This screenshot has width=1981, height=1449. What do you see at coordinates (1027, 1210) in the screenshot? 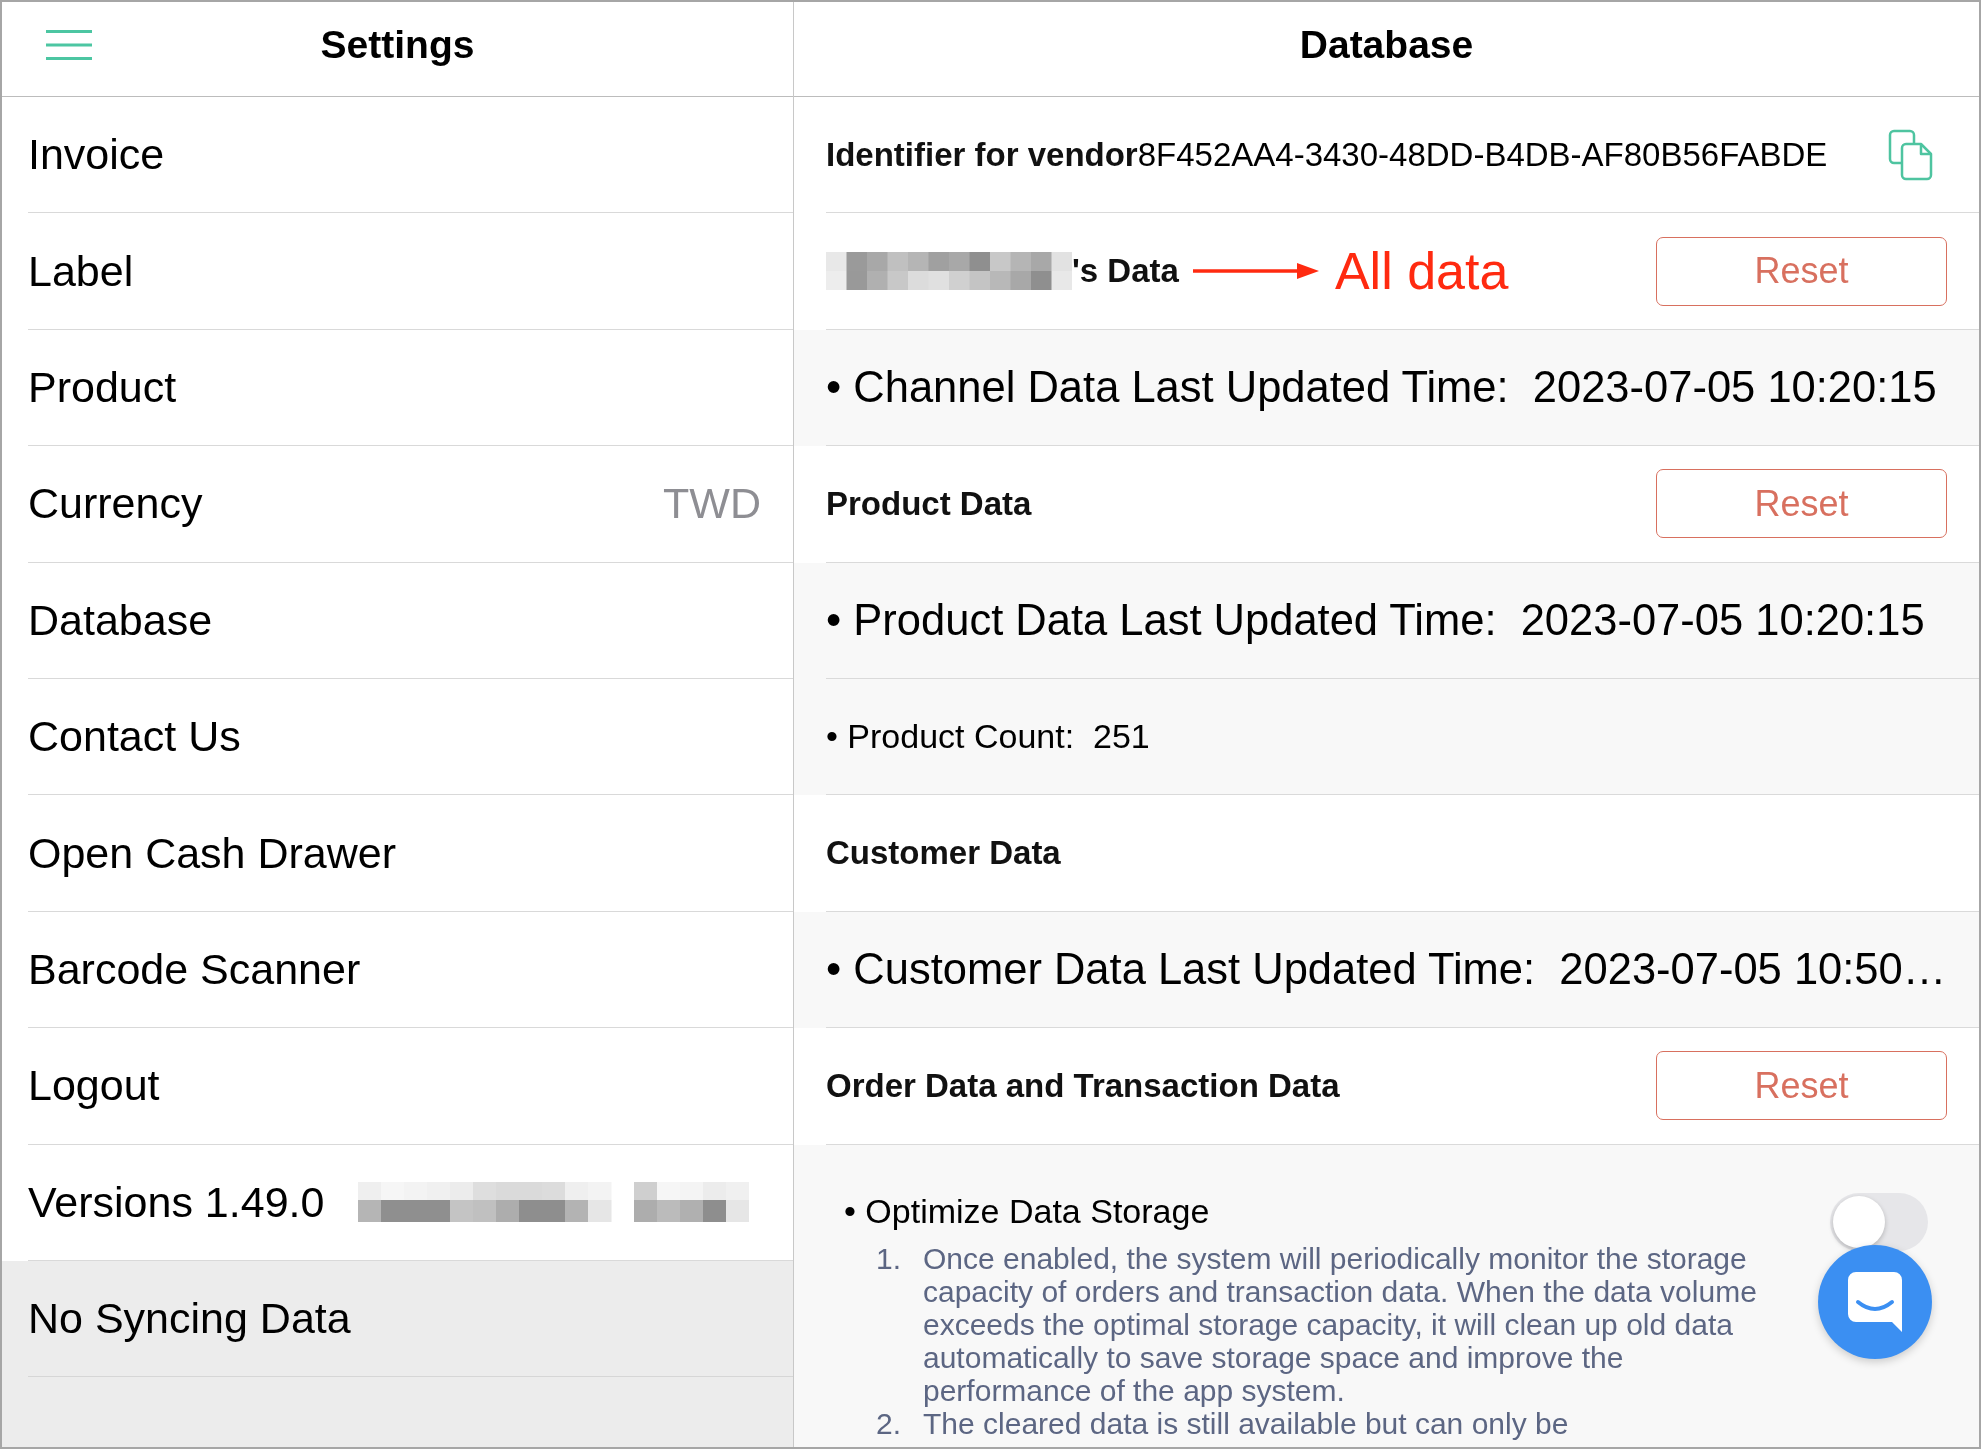
I see `setting-title: • Optimize Data Storage` at bounding box center [1027, 1210].